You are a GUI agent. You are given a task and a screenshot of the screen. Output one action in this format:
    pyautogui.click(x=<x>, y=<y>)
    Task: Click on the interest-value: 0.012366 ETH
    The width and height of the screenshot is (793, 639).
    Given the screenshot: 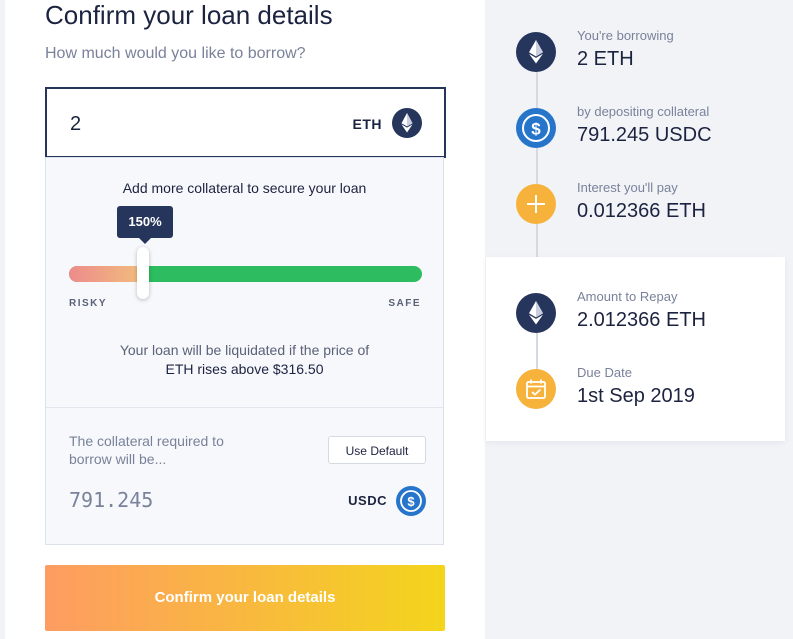 What is the action you would take?
    pyautogui.click(x=641, y=211)
    